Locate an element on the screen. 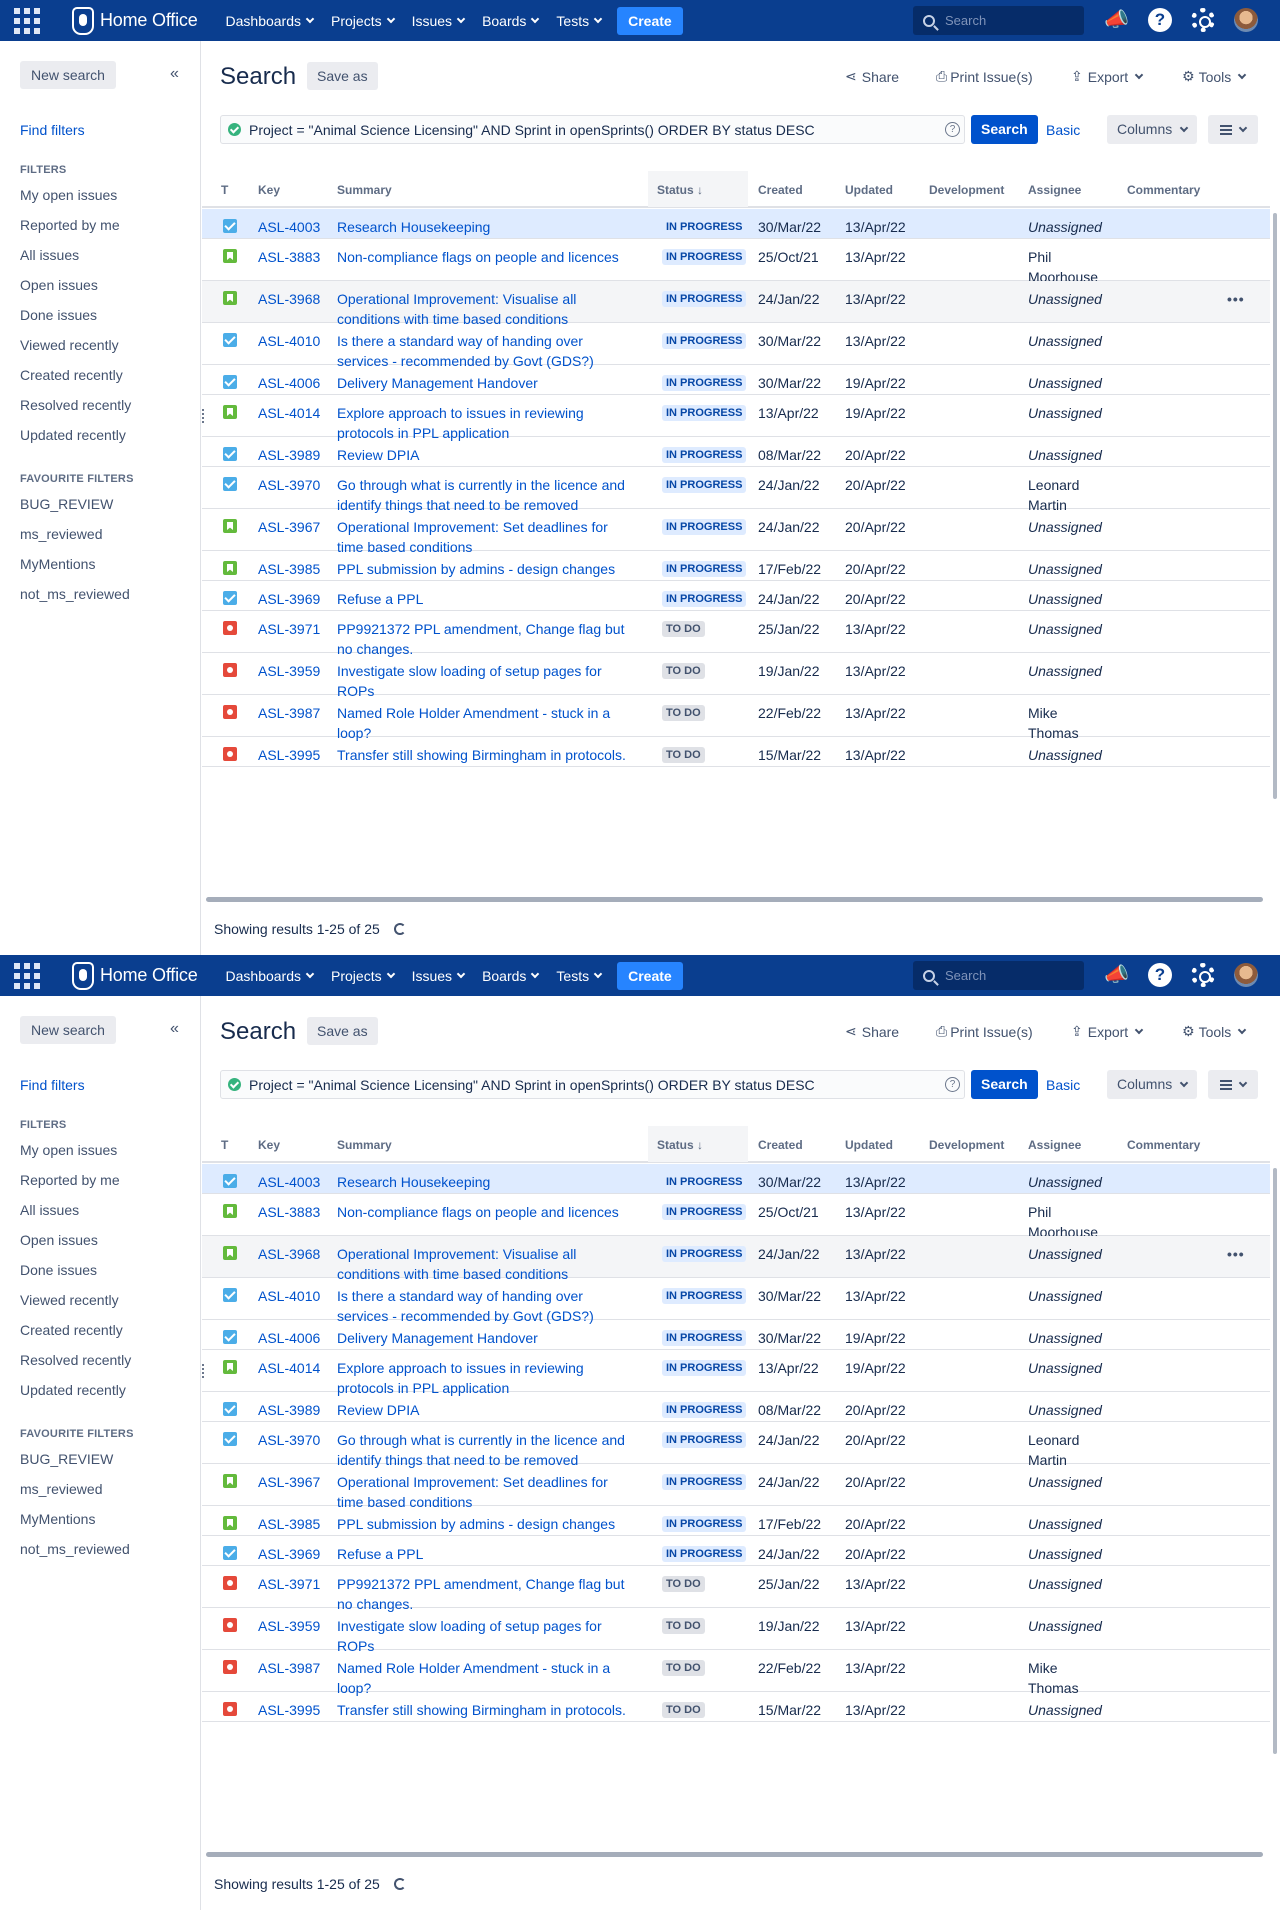 The width and height of the screenshot is (1280, 1910). header-status: Status ↓ is located at coordinates (680, 190).